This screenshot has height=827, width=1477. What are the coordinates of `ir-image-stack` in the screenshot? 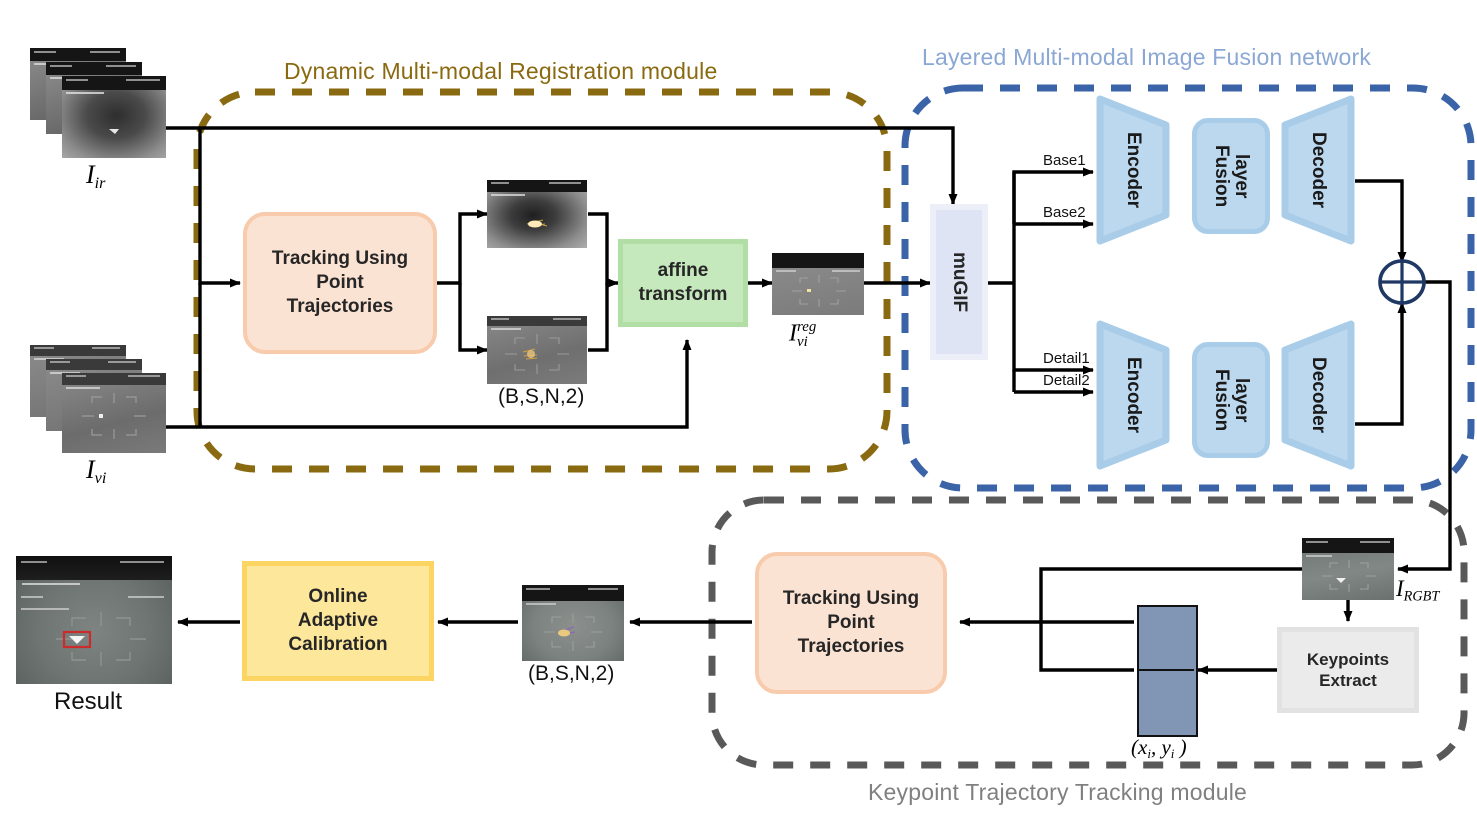 It's located at (98, 103).